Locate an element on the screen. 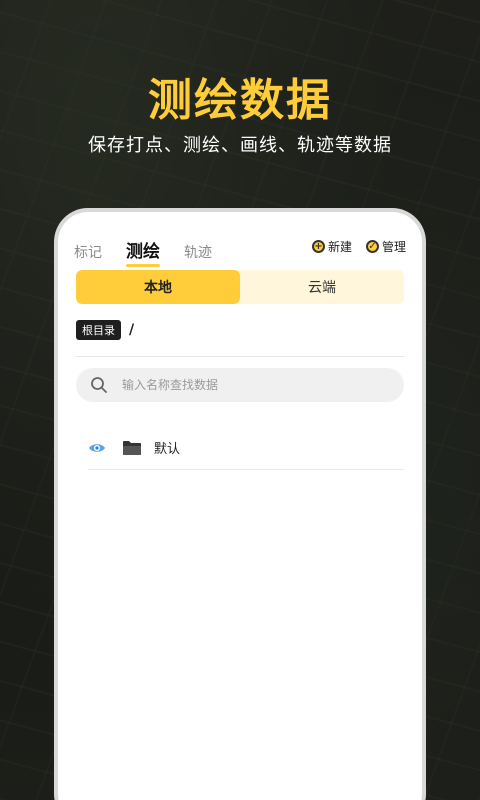  new-button-label: 新建 is located at coordinates (339, 247).